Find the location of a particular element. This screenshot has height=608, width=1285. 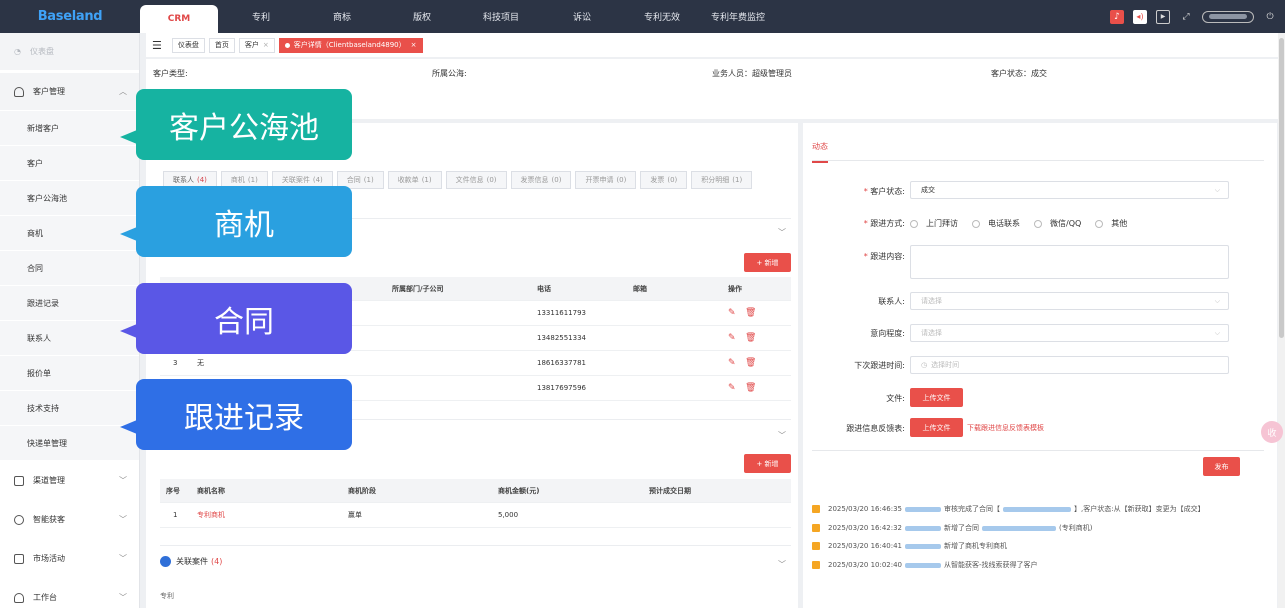

tab-count: (1) is located at coordinates (252, 180).